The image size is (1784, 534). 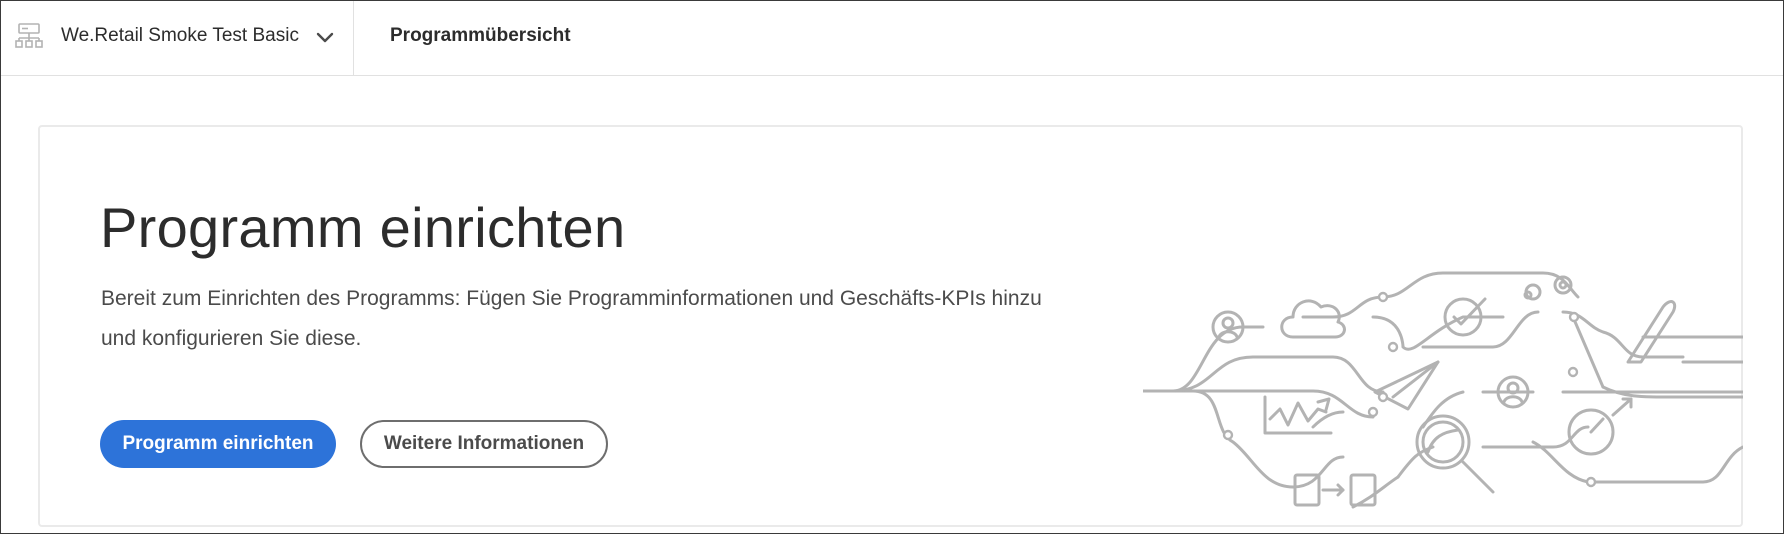 What do you see at coordinates (484, 444) in the screenshot?
I see `learn-more-button: Weitere Informationen` at bounding box center [484, 444].